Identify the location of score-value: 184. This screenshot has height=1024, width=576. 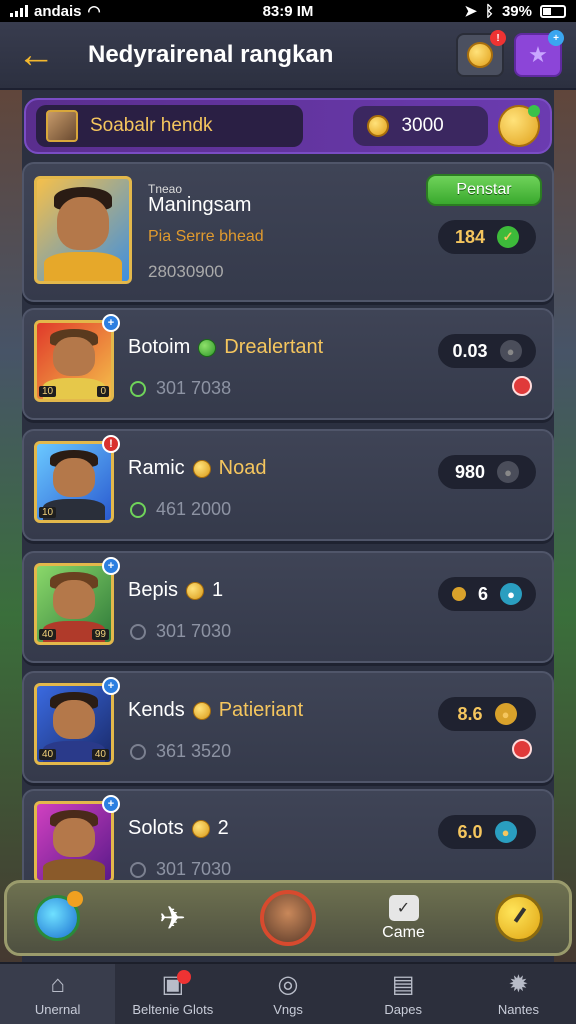
(470, 236).